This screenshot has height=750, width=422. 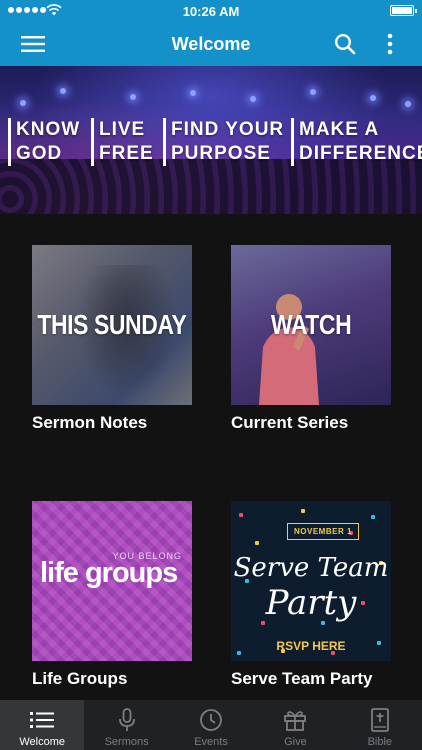 What do you see at coordinates (311, 646) in the screenshot?
I see `rsvp-text: RSVP HERE` at bounding box center [311, 646].